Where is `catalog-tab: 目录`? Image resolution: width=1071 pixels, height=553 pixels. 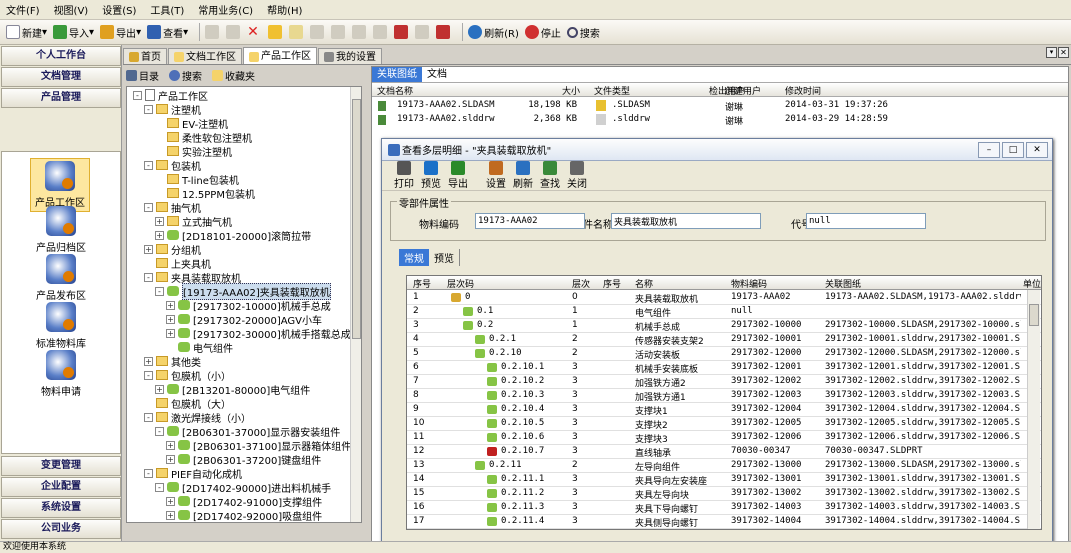 catalog-tab: 目录 is located at coordinates (142, 75).